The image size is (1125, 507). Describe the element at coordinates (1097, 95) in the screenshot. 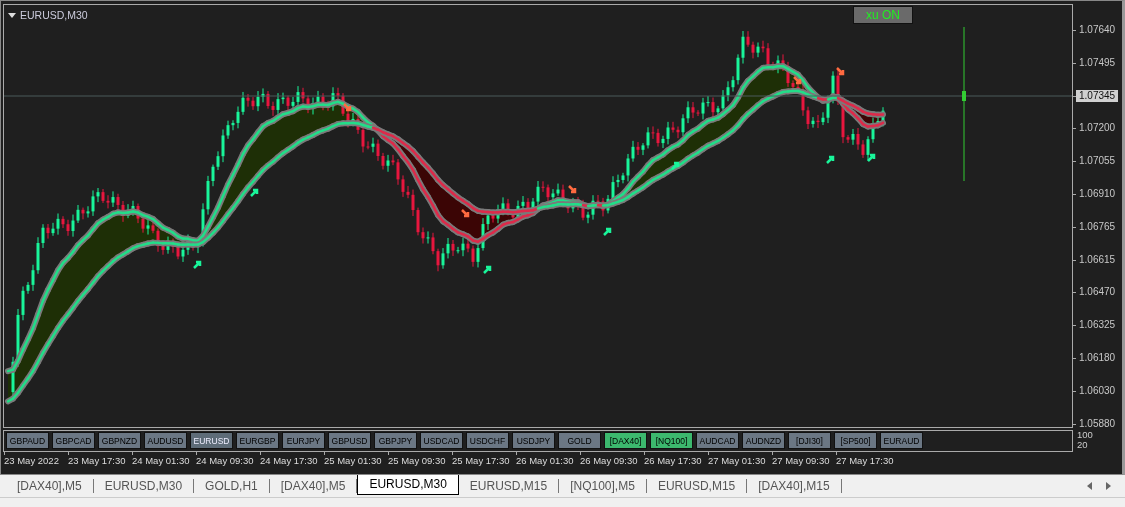

I see `current-price-label: 1.07345` at that location.